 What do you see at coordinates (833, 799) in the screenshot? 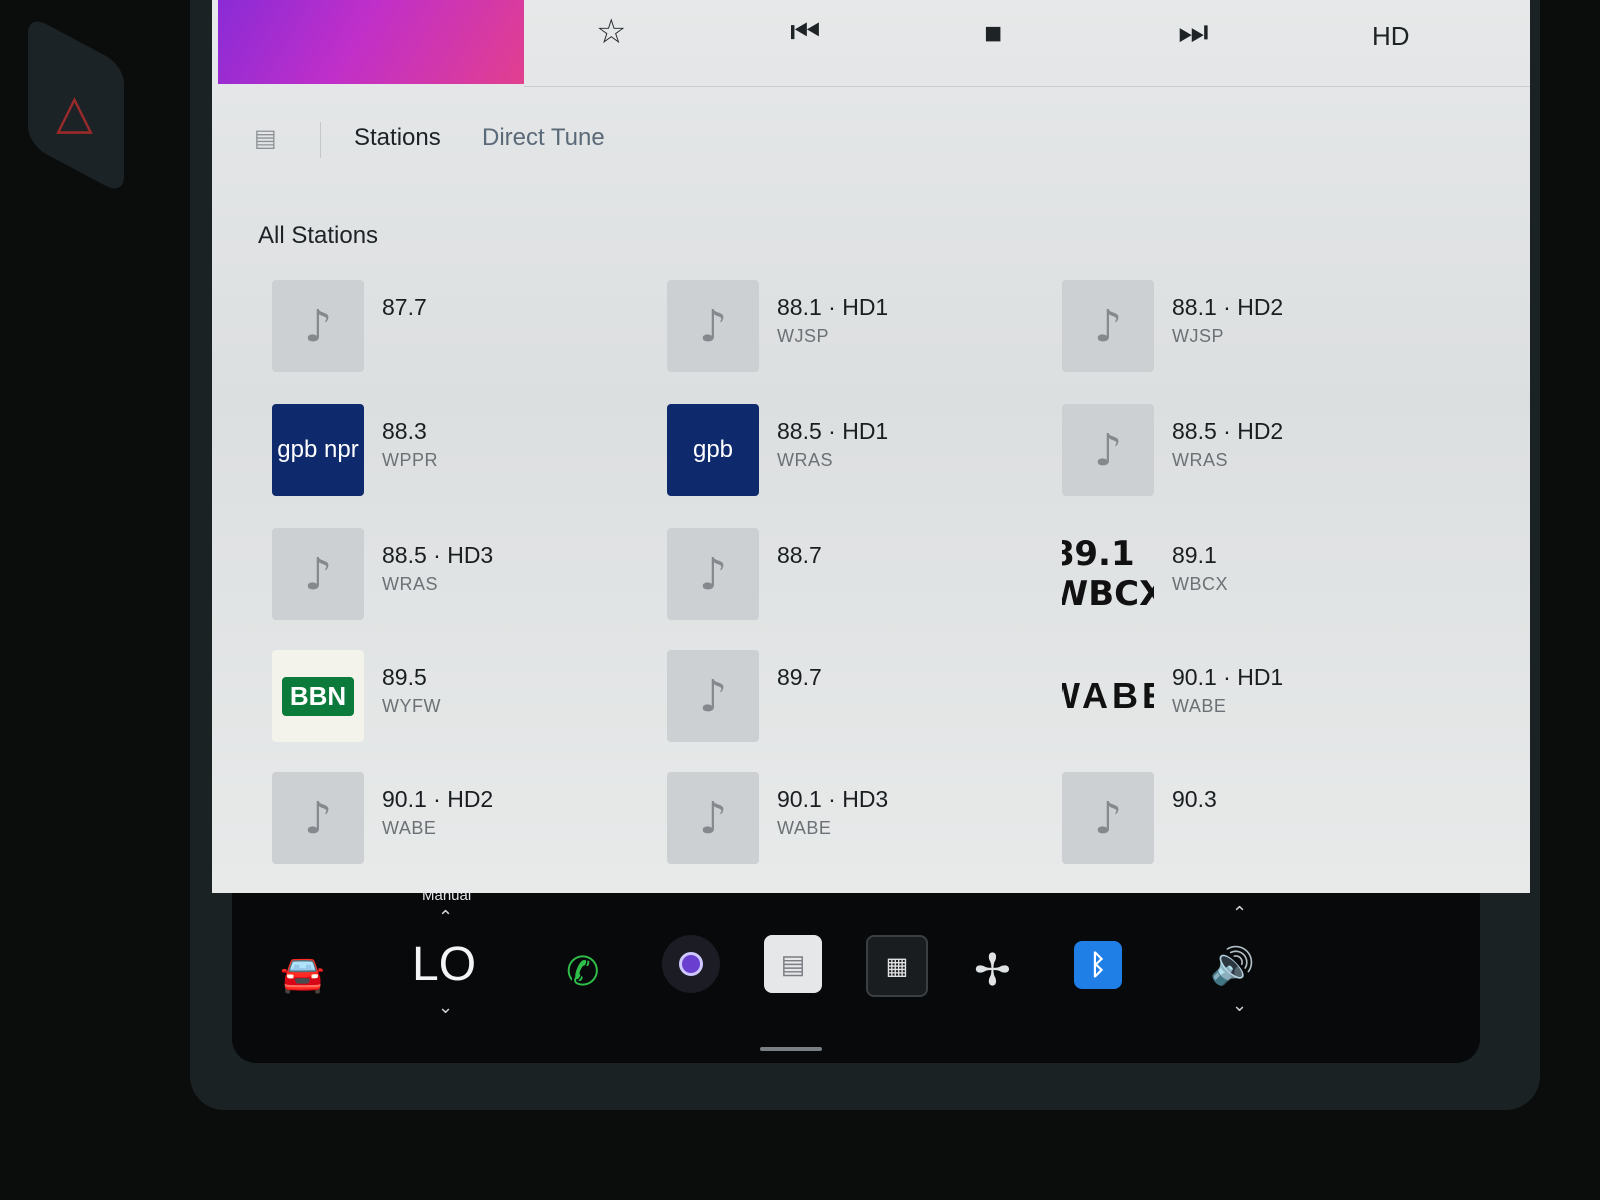
I see `station-frequency: 90.1 · HD3` at bounding box center [833, 799].